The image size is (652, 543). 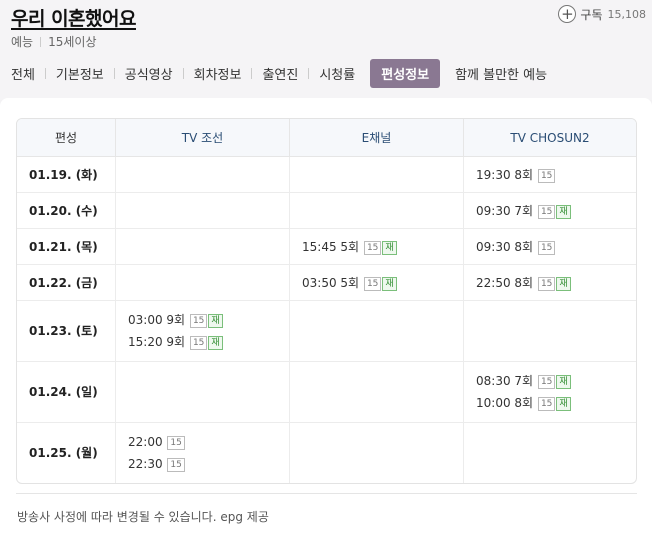 I want to click on airing-entry: 03:50 5회 15 재, so click(x=376, y=283).